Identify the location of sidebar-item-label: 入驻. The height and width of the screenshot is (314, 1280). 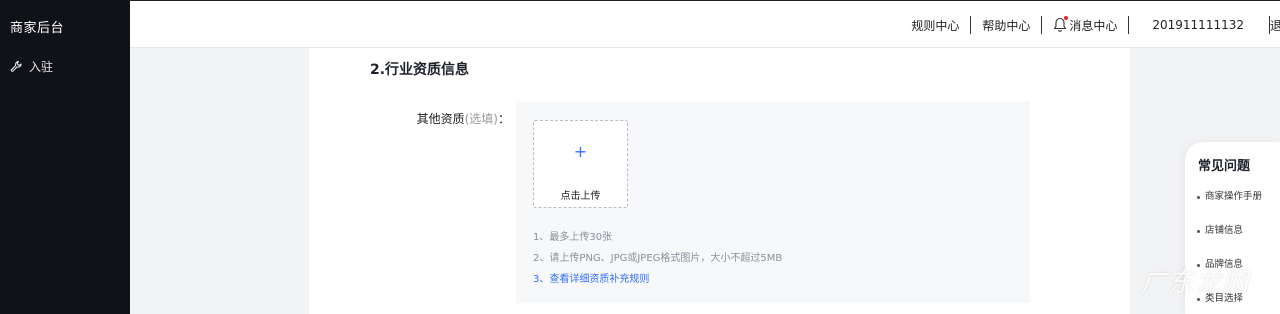
(41, 66).